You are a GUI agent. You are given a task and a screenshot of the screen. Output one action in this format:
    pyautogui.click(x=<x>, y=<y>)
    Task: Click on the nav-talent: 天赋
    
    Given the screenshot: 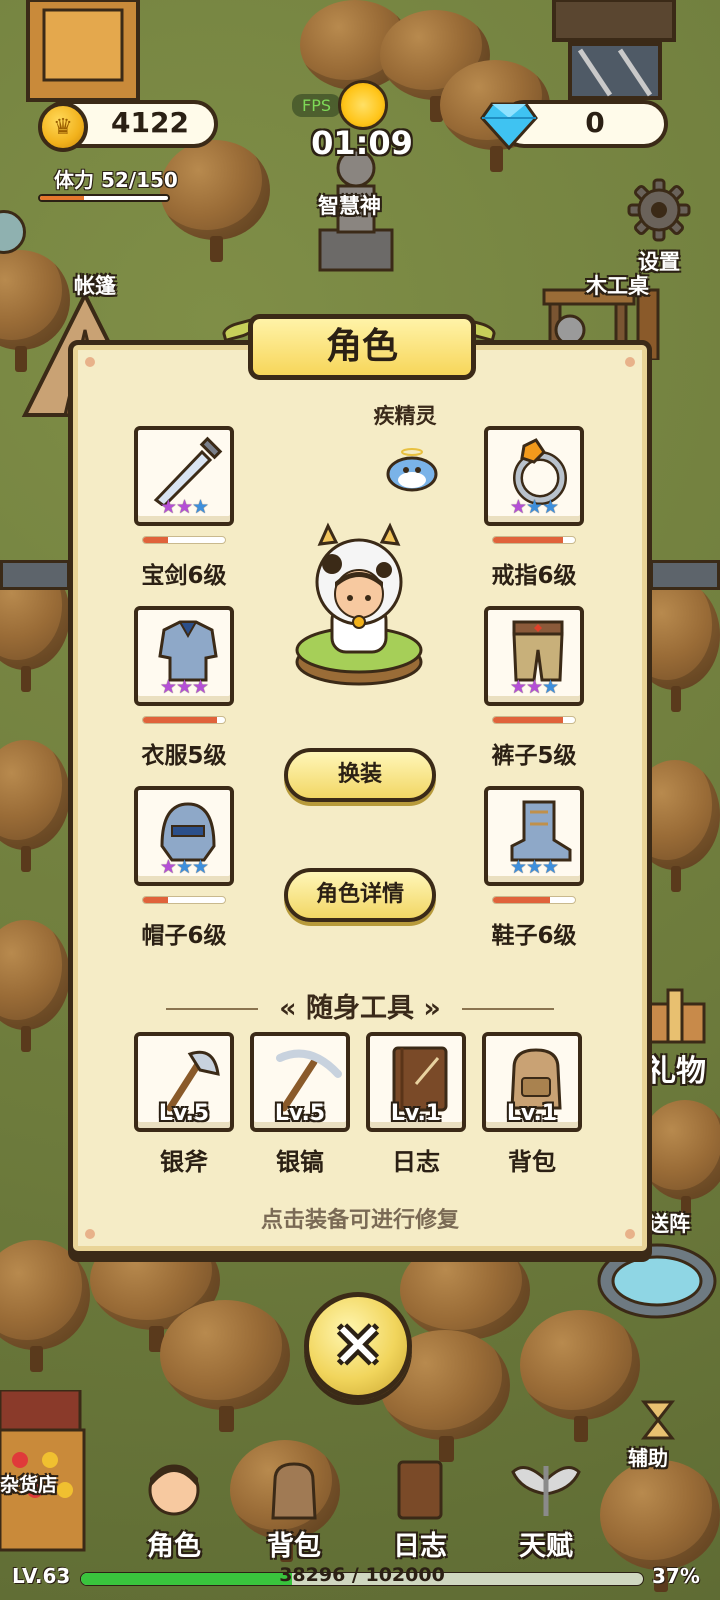 What is the action you would take?
    pyautogui.click(x=546, y=1511)
    